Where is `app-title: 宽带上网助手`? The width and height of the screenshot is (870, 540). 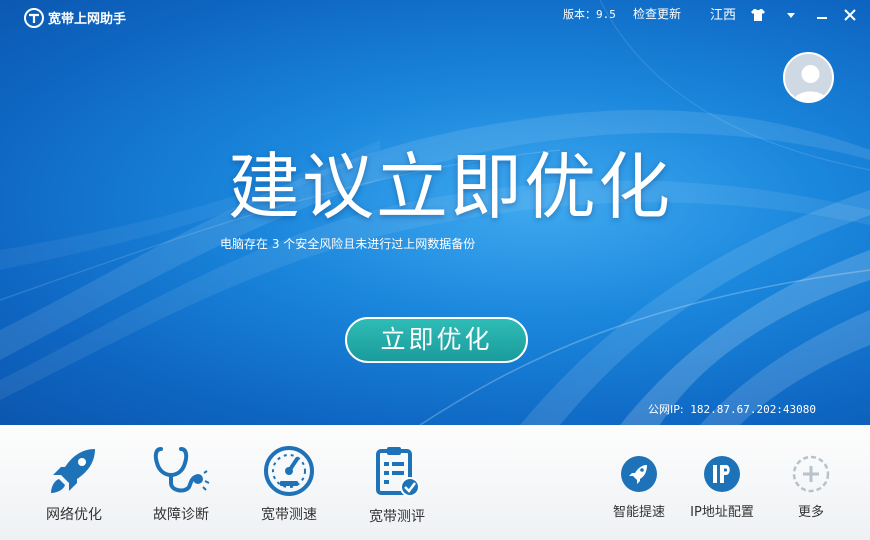
app-title: 宽带上网助手 is located at coordinates (87, 19).